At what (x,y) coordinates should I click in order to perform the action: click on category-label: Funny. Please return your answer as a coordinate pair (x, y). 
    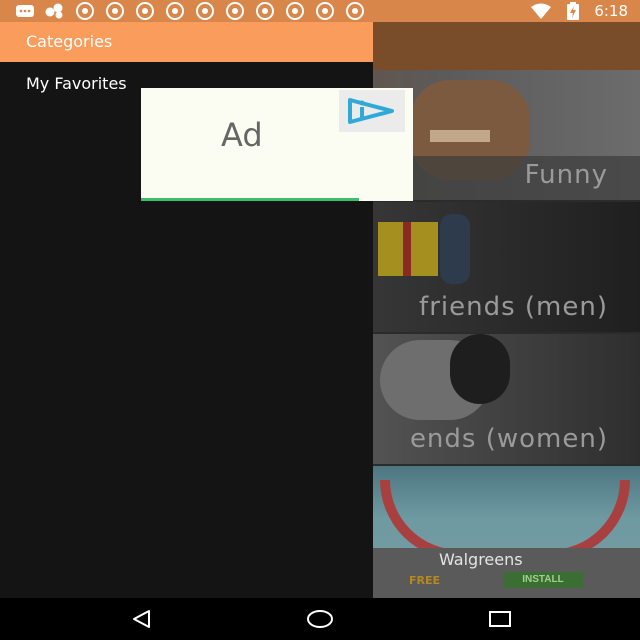
    Looking at the image, I should click on (566, 175).